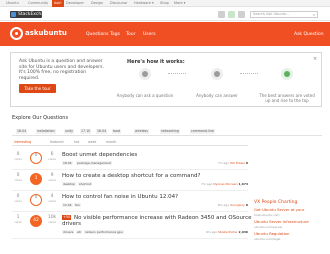 This screenshot has height=254, width=330. I want to click on question-tag: ati, so click(79, 232).